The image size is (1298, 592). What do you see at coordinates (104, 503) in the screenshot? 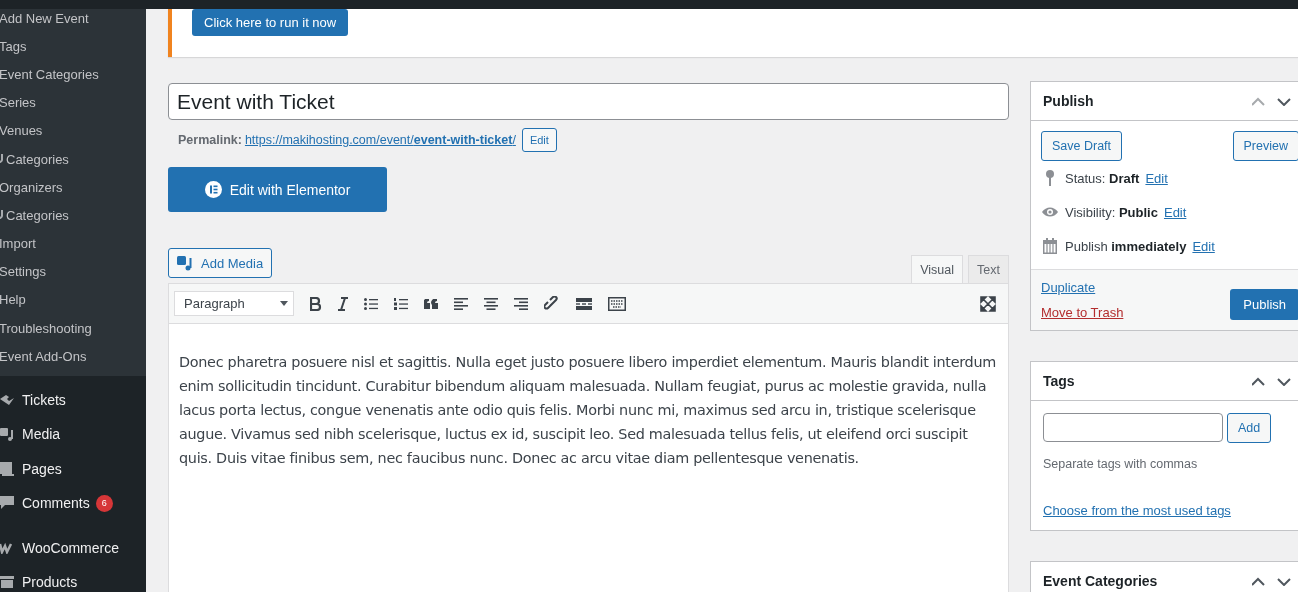
I see `count-badge: 6` at bounding box center [104, 503].